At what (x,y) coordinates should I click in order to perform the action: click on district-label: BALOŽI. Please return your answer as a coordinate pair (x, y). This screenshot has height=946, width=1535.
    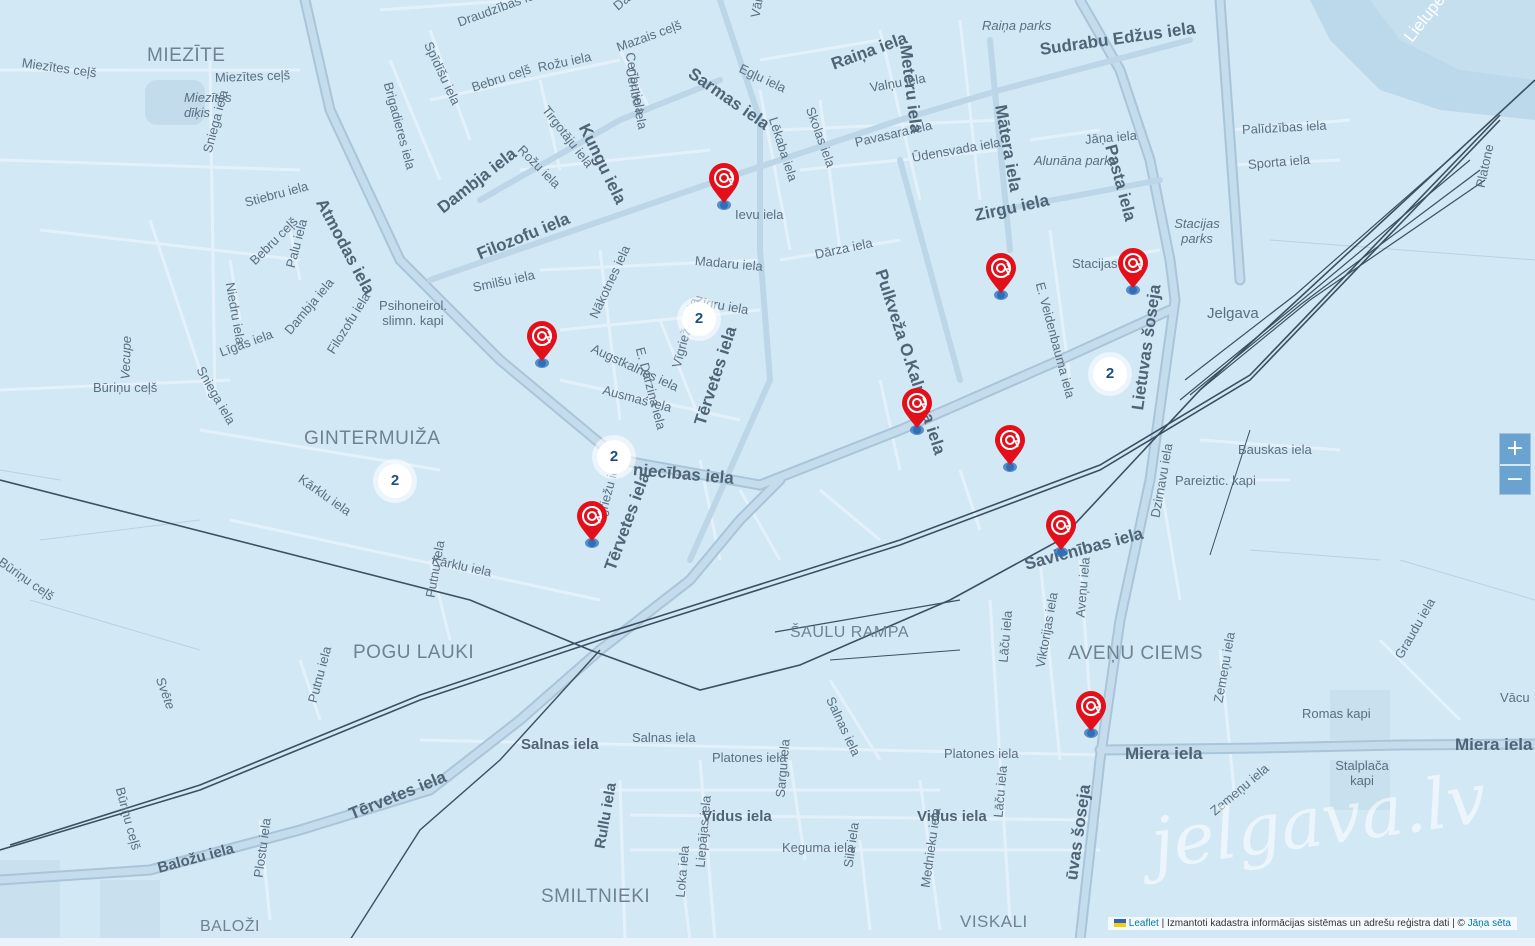
    Looking at the image, I should click on (230, 926).